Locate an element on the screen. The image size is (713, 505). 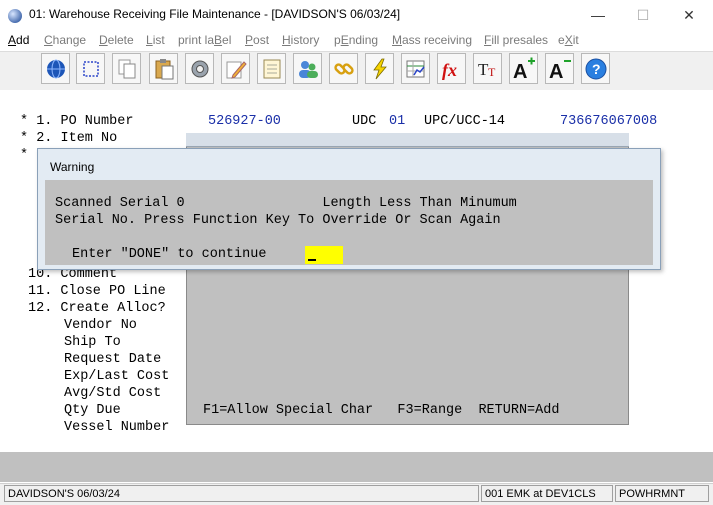
menu-post: Post is located at coordinates (257, 40).